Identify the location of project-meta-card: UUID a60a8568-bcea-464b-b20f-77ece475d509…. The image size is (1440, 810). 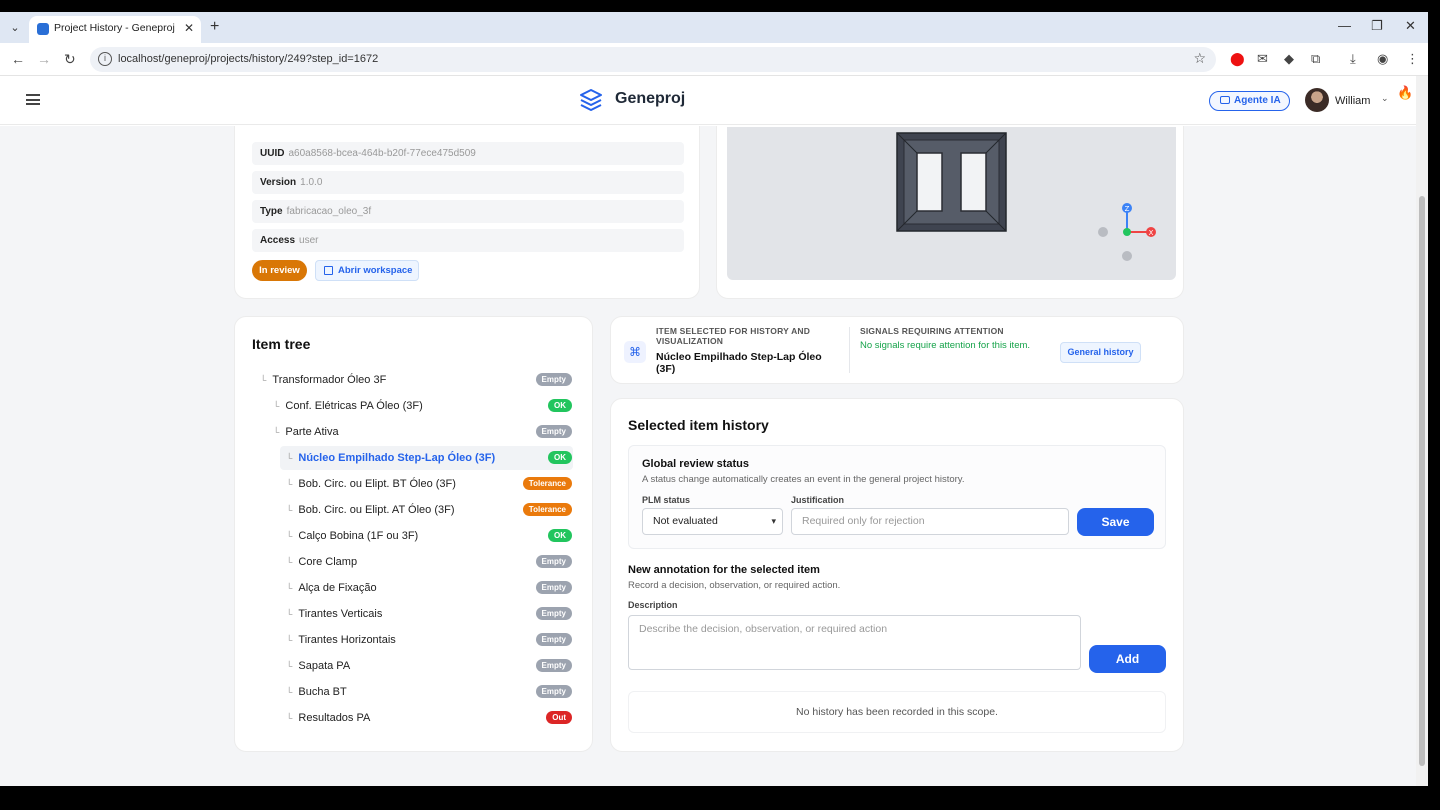
(467, 212).